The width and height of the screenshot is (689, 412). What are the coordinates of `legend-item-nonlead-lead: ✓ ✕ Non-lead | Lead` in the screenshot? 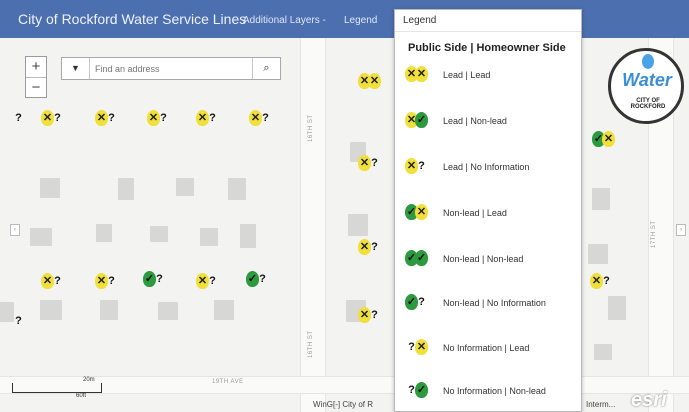 It's located at (492, 213).